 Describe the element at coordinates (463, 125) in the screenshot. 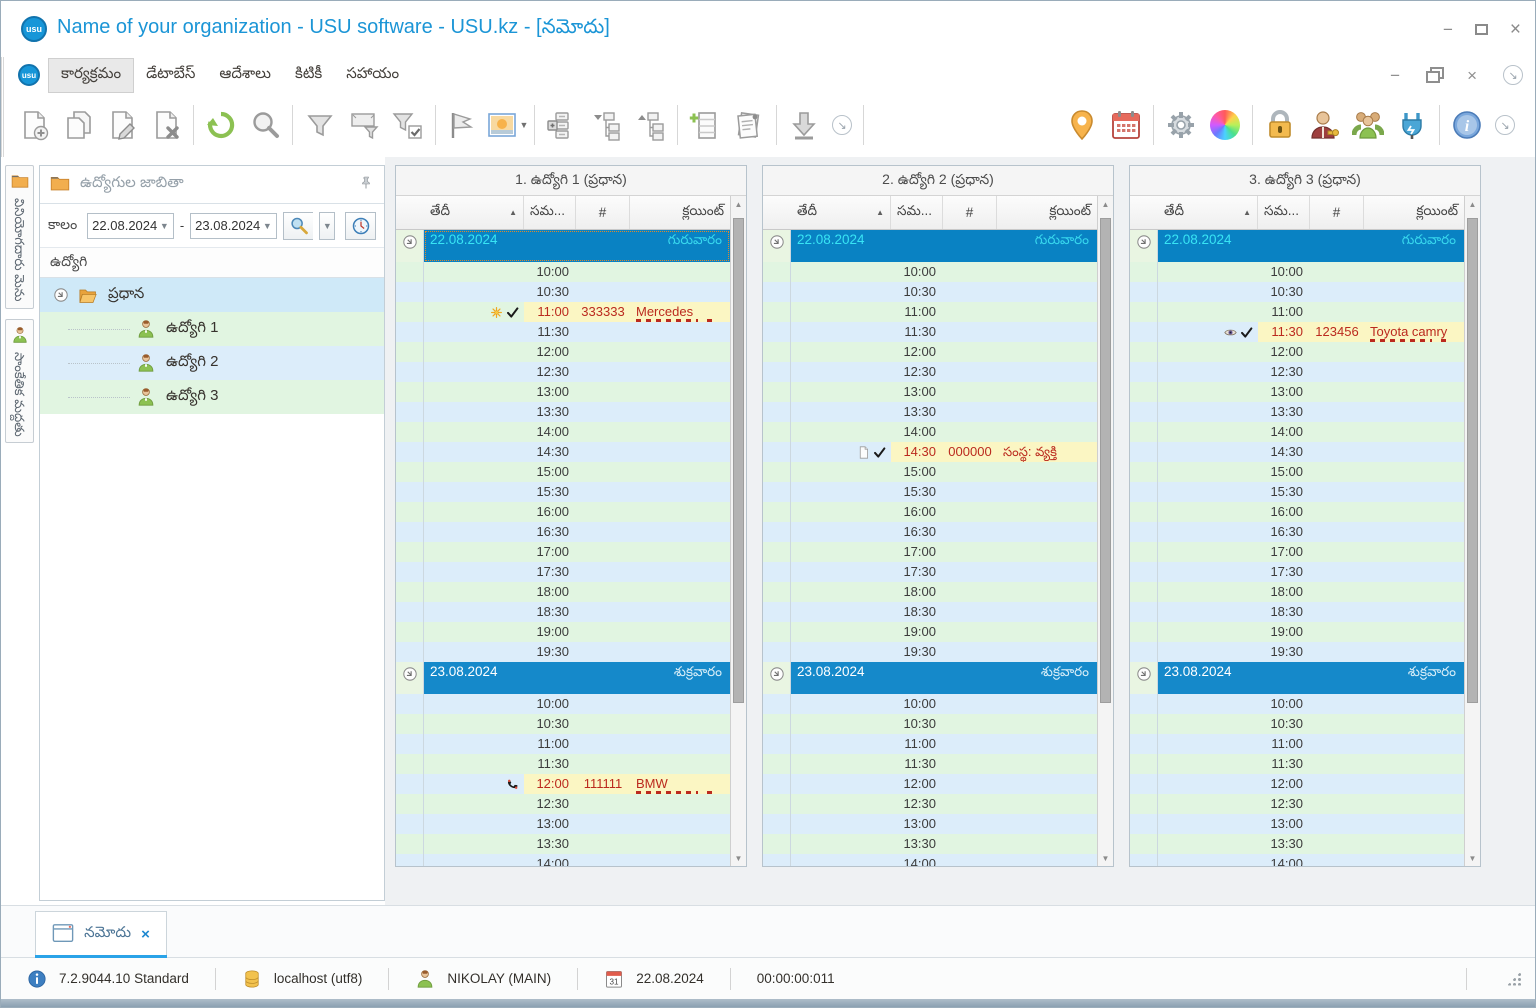

I see `flag-button` at that location.